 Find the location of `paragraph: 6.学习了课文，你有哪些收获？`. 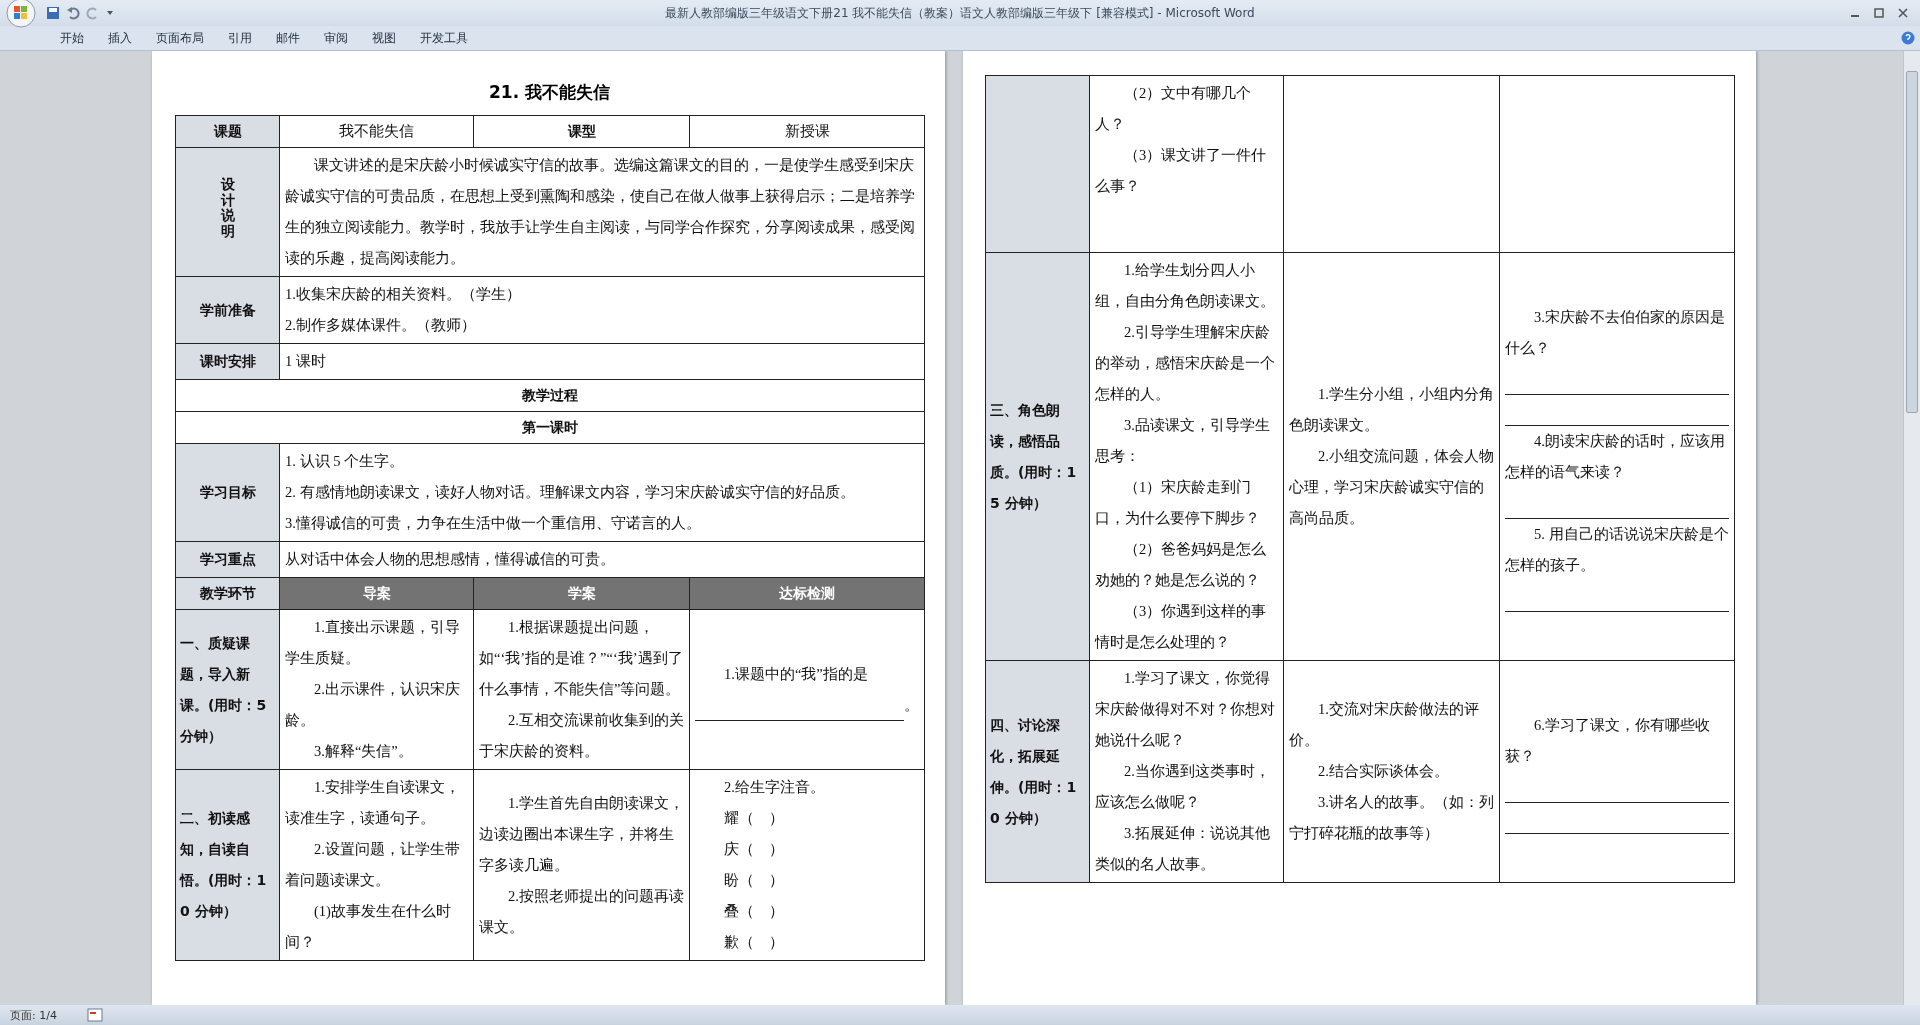

paragraph: 6.学习了课文，你有哪些收获？ is located at coordinates (1608, 740).